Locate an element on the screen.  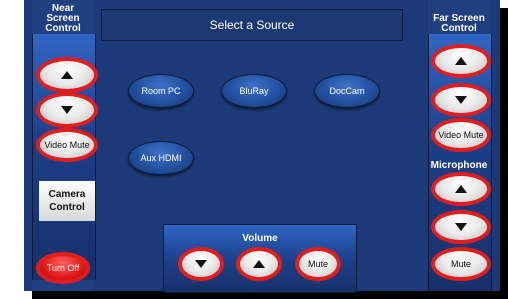
turn-off-label: Turn Off is located at coordinates (63, 268).